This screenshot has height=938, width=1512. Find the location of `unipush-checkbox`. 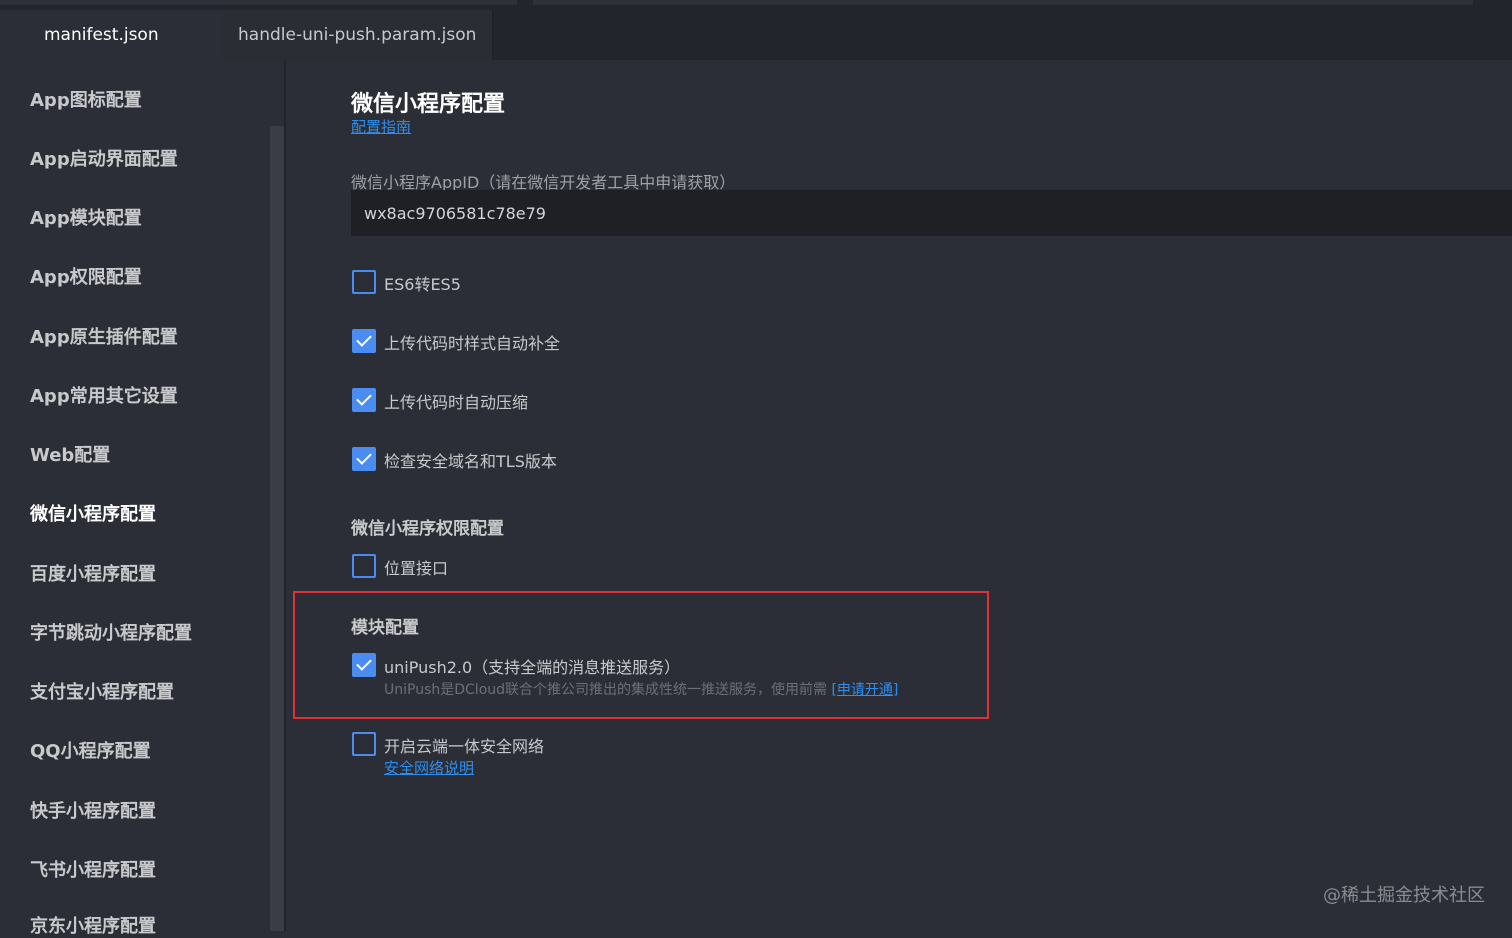

unipush-checkbox is located at coordinates (364, 665).